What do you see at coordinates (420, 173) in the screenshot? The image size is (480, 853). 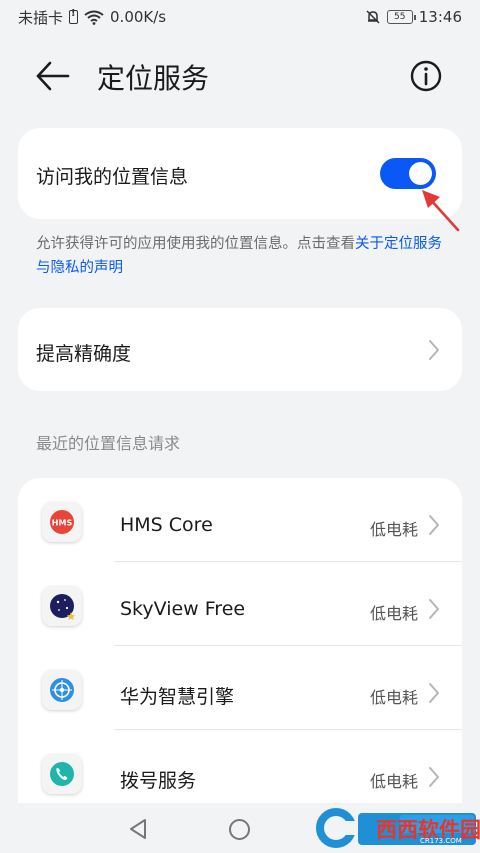 I see `toggle-knob` at bounding box center [420, 173].